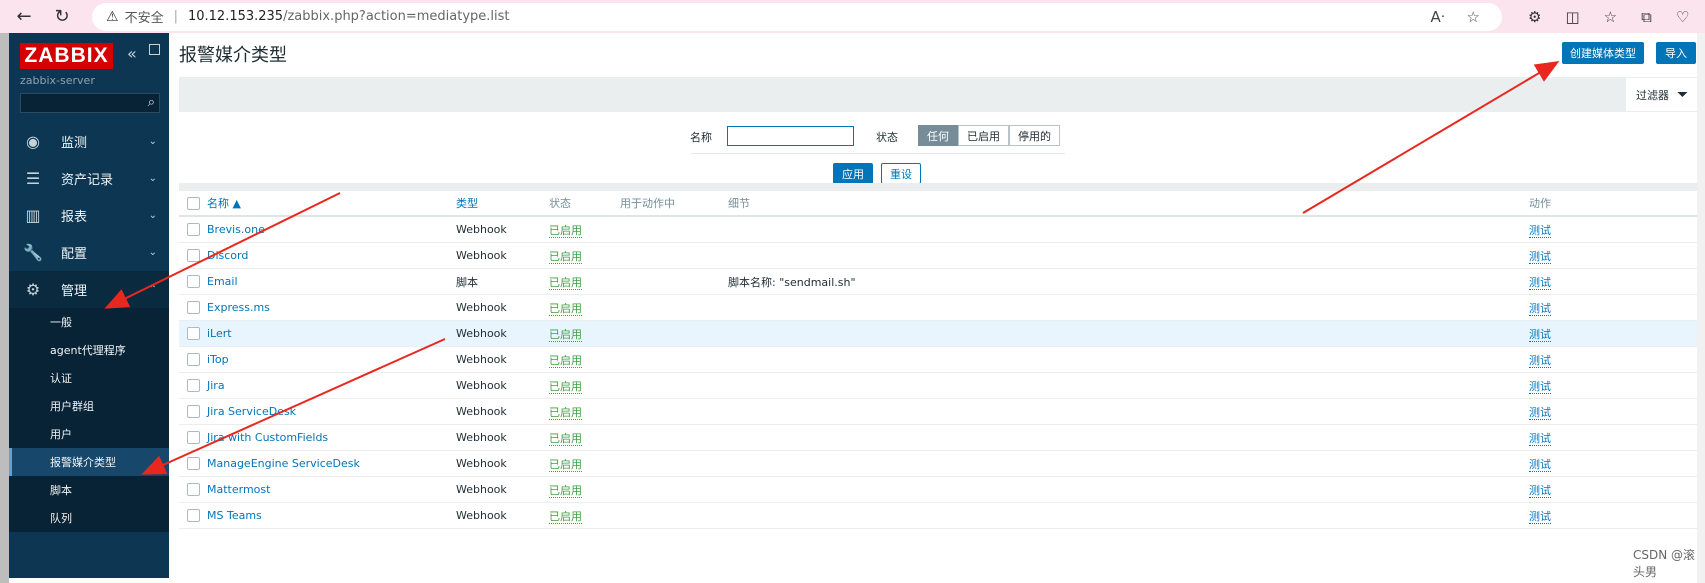  What do you see at coordinates (1473, 17) in the screenshot?
I see `favorite-star-icon: ☆` at bounding box center [1473, 17].